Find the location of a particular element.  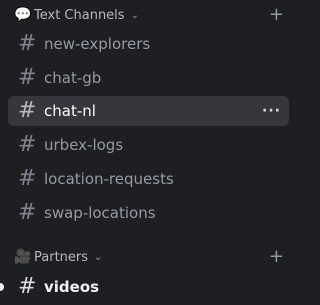

channel-label: swap-locations is located at coordinates (100, 213).